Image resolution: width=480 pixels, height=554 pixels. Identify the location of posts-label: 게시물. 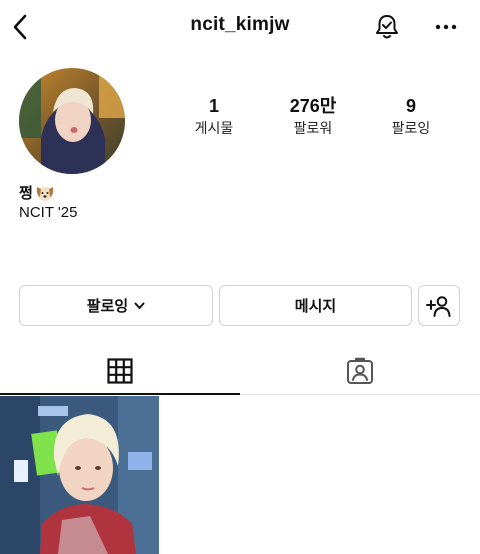
(214, 128).